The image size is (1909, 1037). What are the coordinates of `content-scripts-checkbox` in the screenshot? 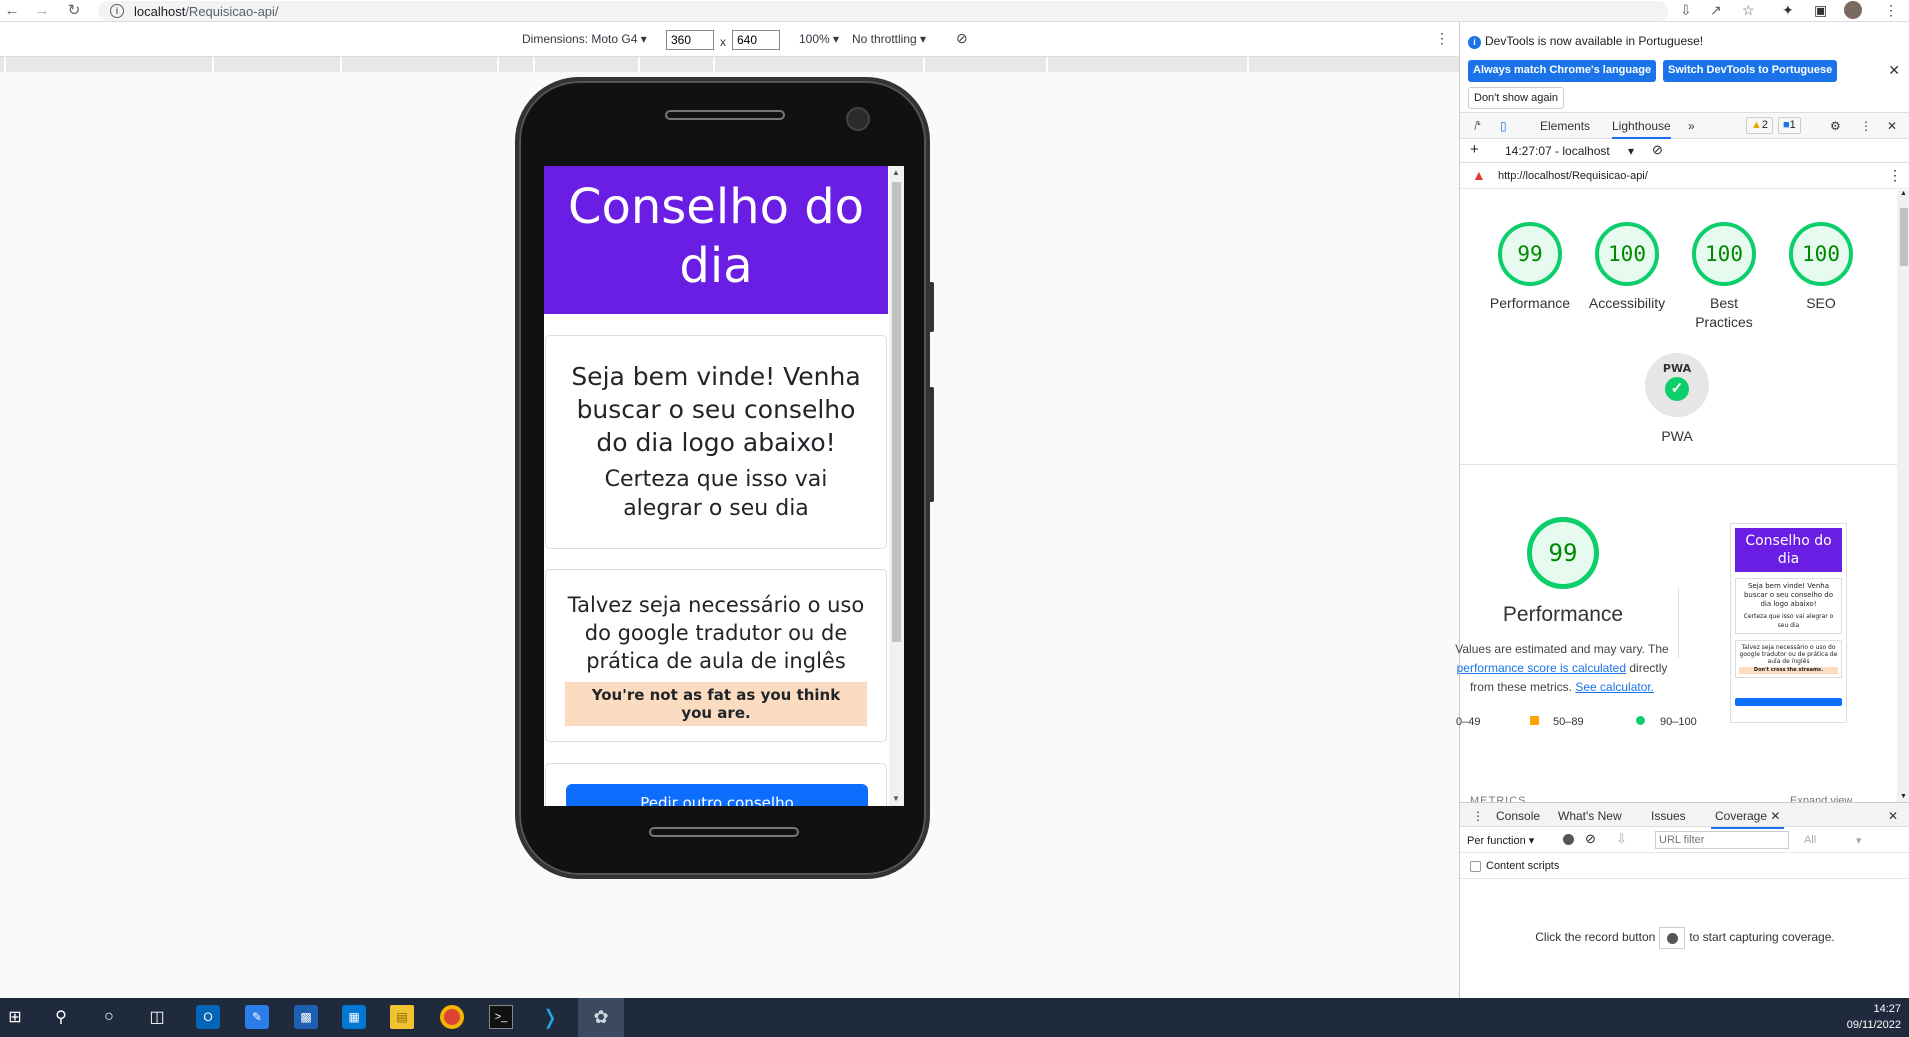 It's located at (1475, 866).